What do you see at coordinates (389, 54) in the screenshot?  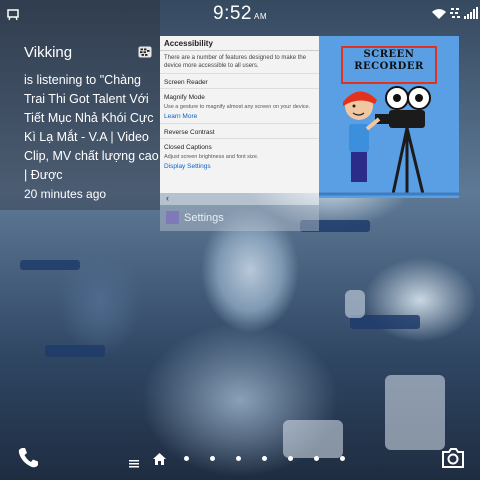 I see `recorder-title-line1: SCREEN` at bounding box center [389, 54].